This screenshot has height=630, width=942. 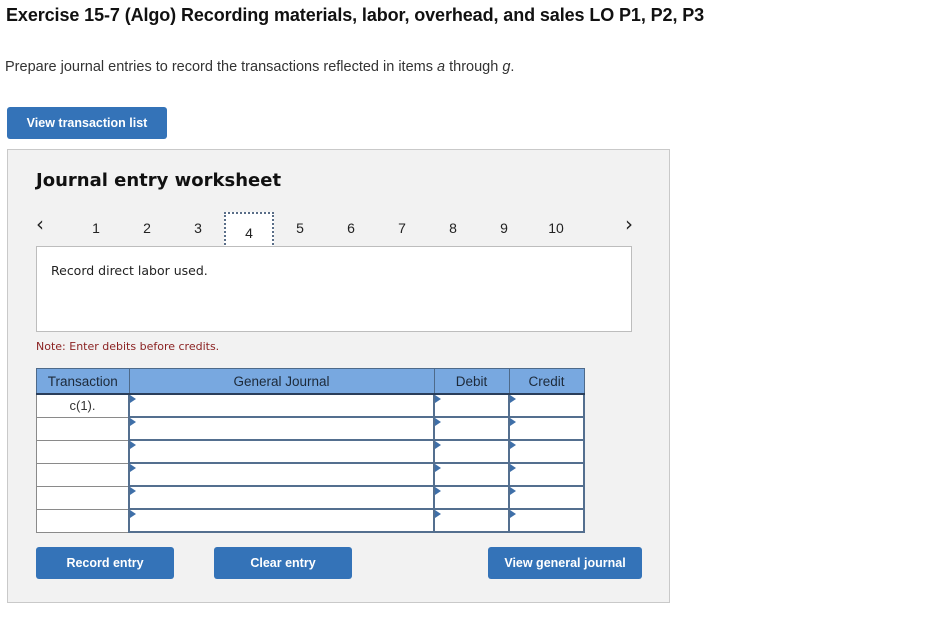 What do you see at coordinates (471, 381) in the screenshot?
I see `header-debit: Debit` at bounding box center [471, 381].